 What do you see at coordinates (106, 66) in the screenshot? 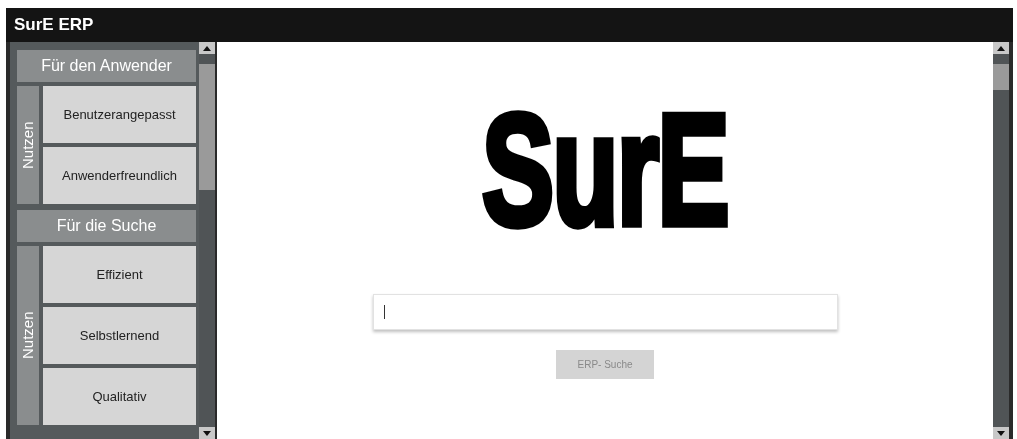
I see `section-header: Für den Anwender` at bounding box center [106, 66].